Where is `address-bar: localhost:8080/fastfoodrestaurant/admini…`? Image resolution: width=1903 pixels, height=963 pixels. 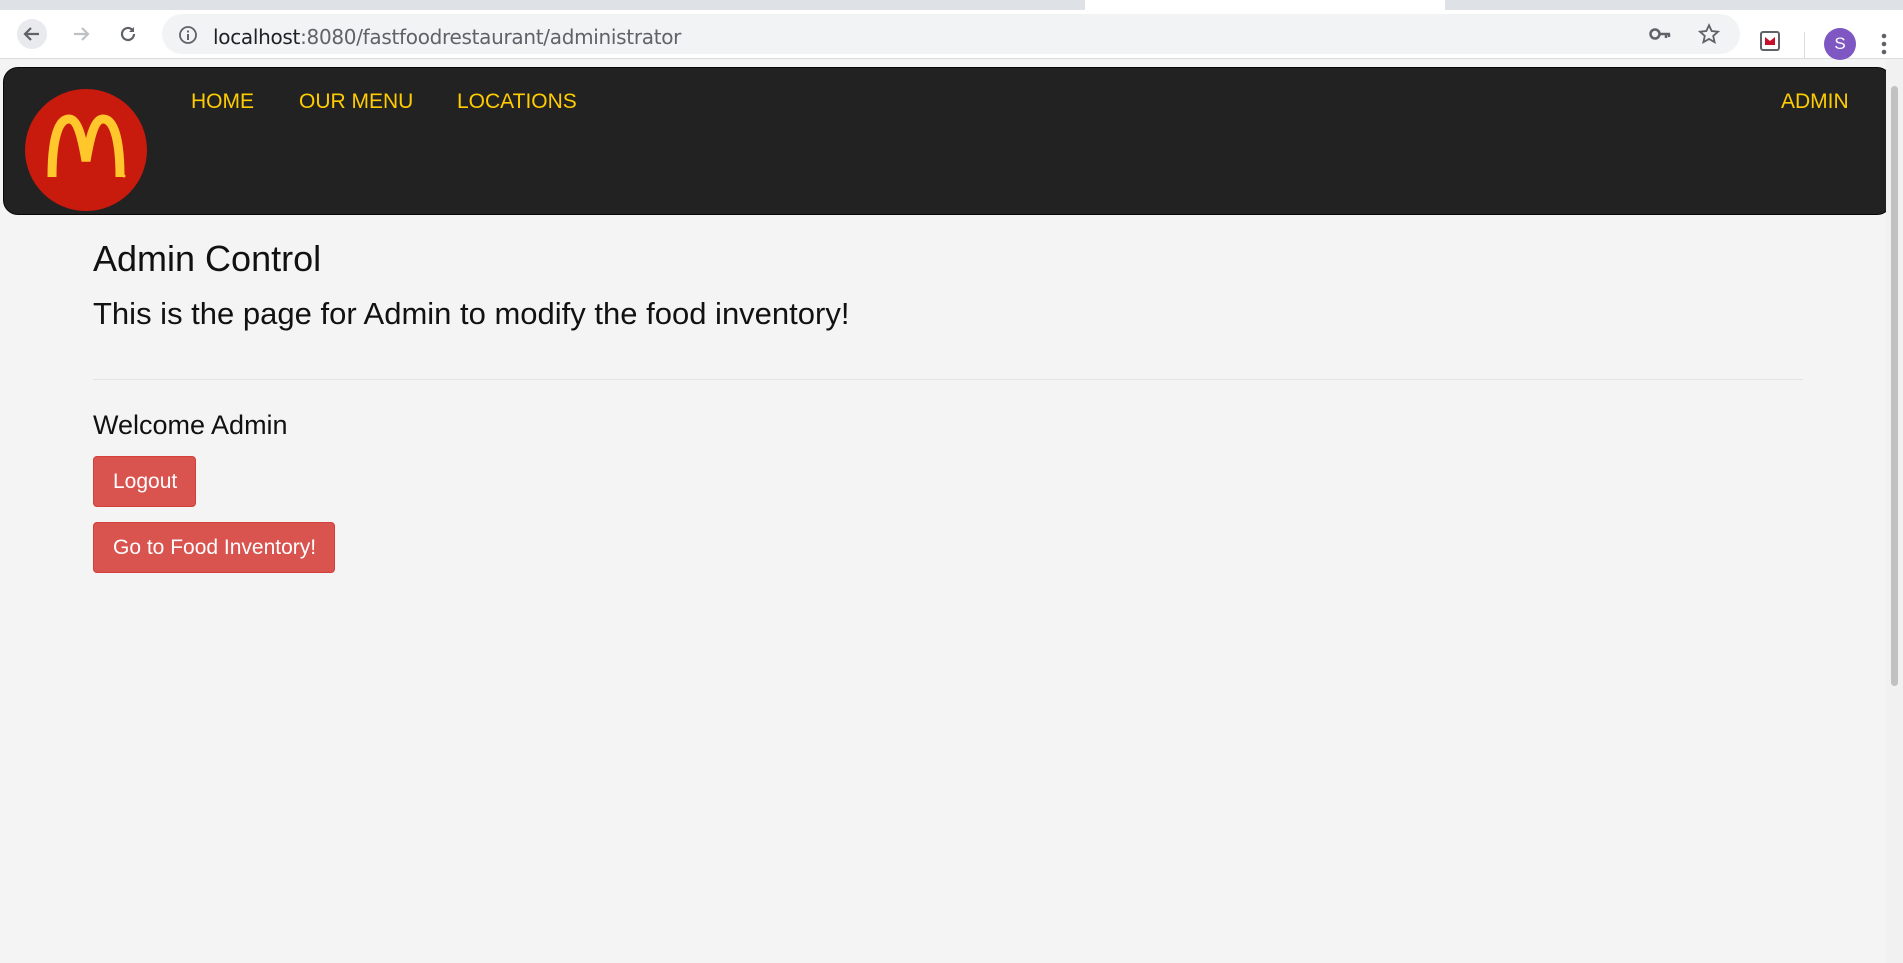 address-bar: localhost:8080/fastfoodrestaurant/admini… is located at coordinates (951, 34).